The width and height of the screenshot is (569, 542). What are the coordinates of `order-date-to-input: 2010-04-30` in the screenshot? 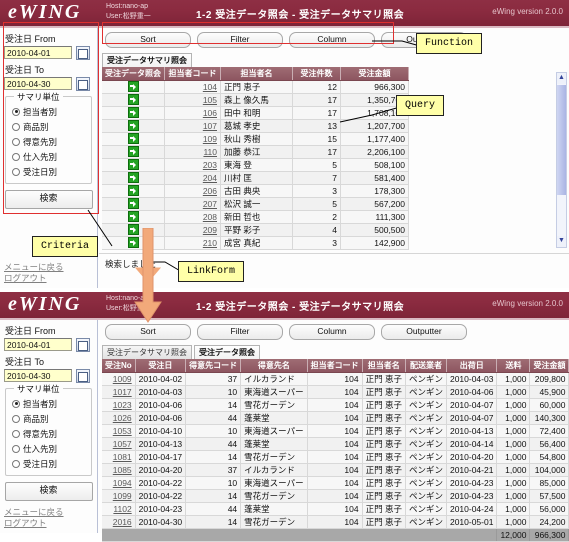 It's located at (38, 375).